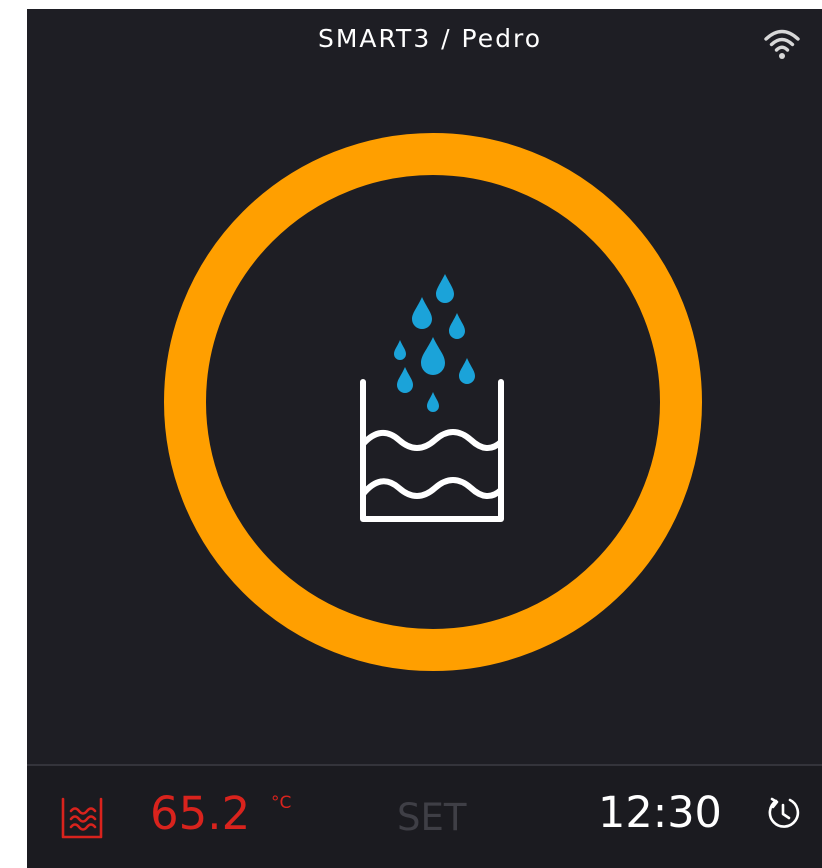 The image size is (822, 868). Describe the element at coordinates (782, 44) in the screenshot. I see `wifi-icon` at that location.